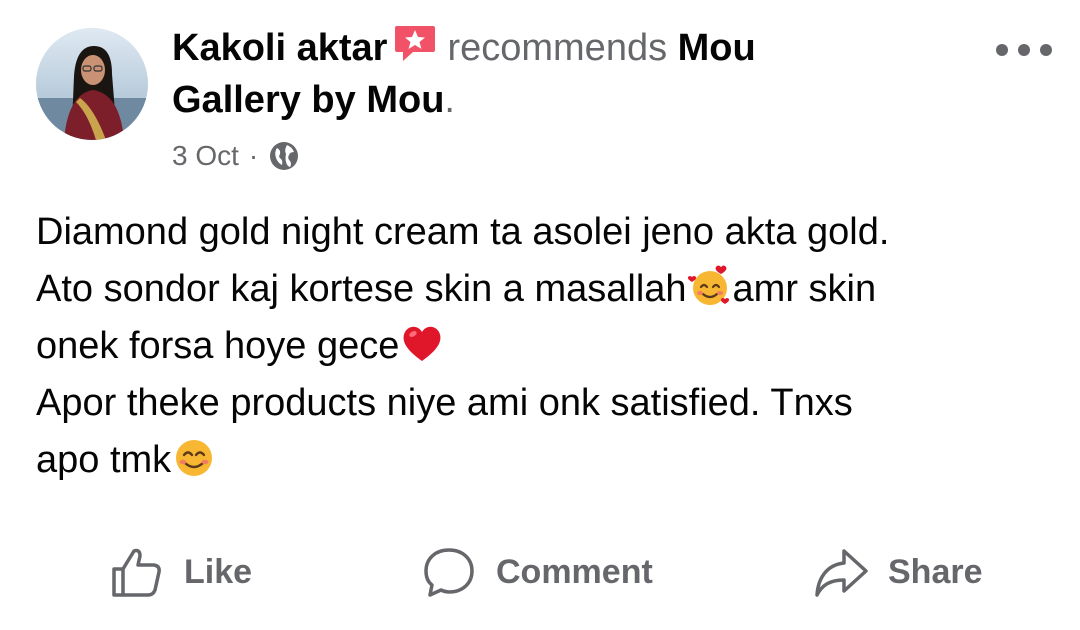  Describe the element at coordinates (449, 100) in the screenshot. I see `sentence-period: .` at that location.